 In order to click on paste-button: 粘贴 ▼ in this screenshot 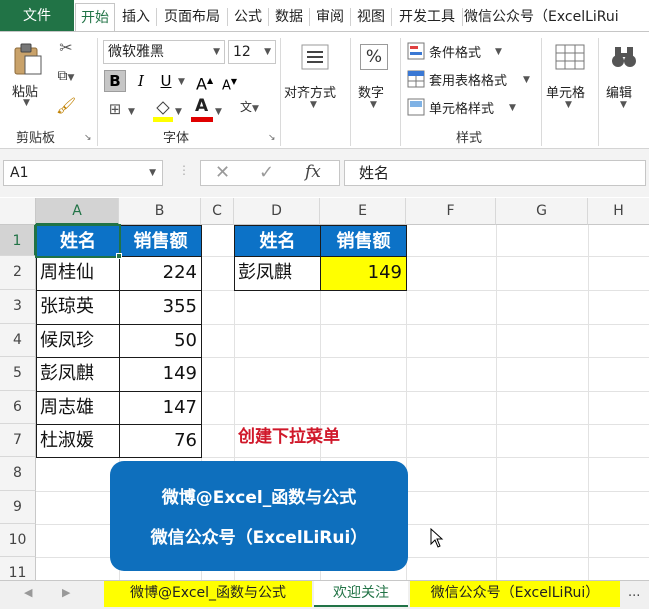, I will do `click(28, 74)`.